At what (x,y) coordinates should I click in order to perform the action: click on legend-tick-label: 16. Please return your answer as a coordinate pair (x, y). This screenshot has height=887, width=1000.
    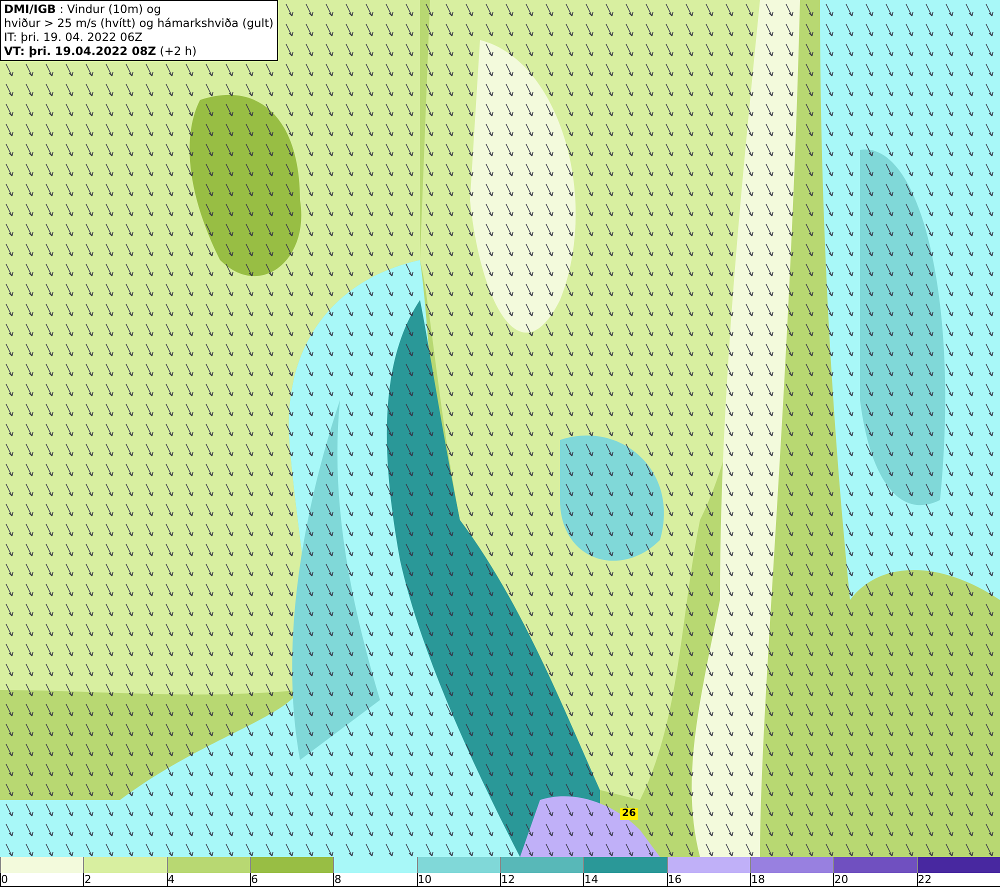
    Looking at the image, I should click on (675, 880).